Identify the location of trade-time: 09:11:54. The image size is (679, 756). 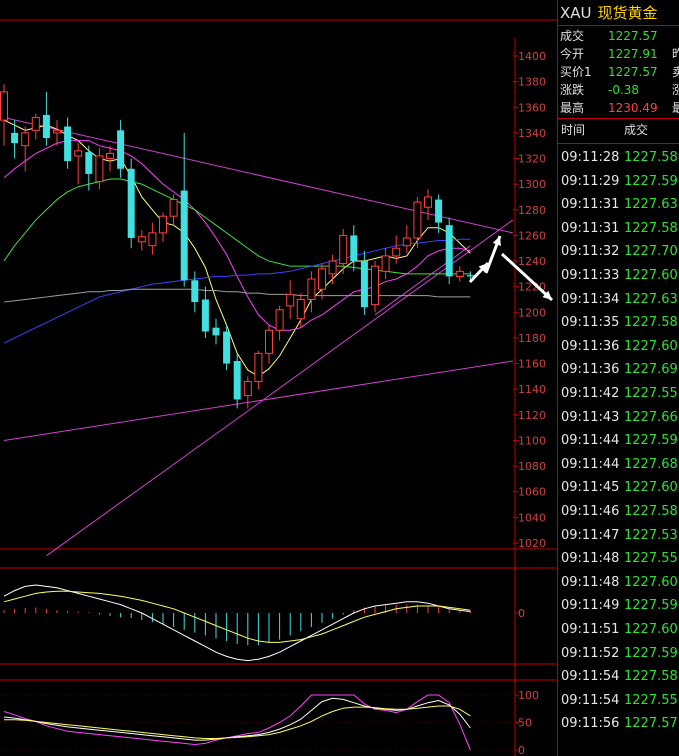
(590, 700).